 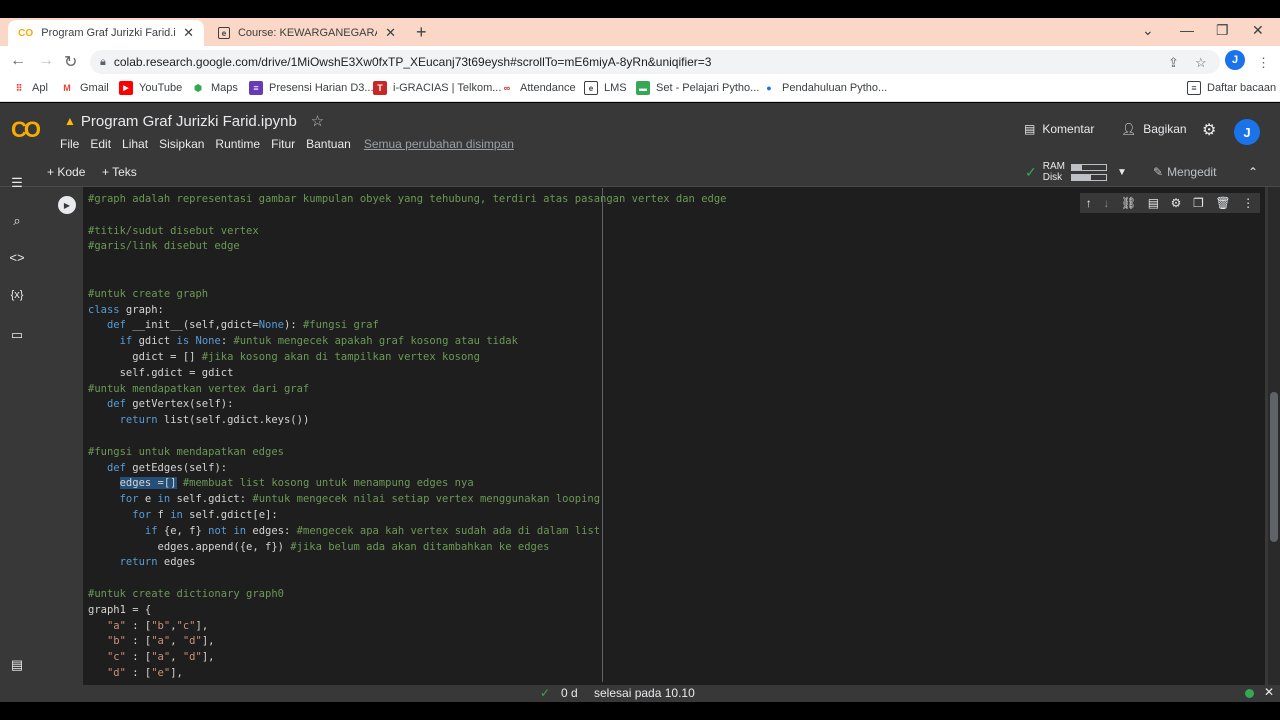 I want to click on back-icon: ←, so click(x=18, y=61).